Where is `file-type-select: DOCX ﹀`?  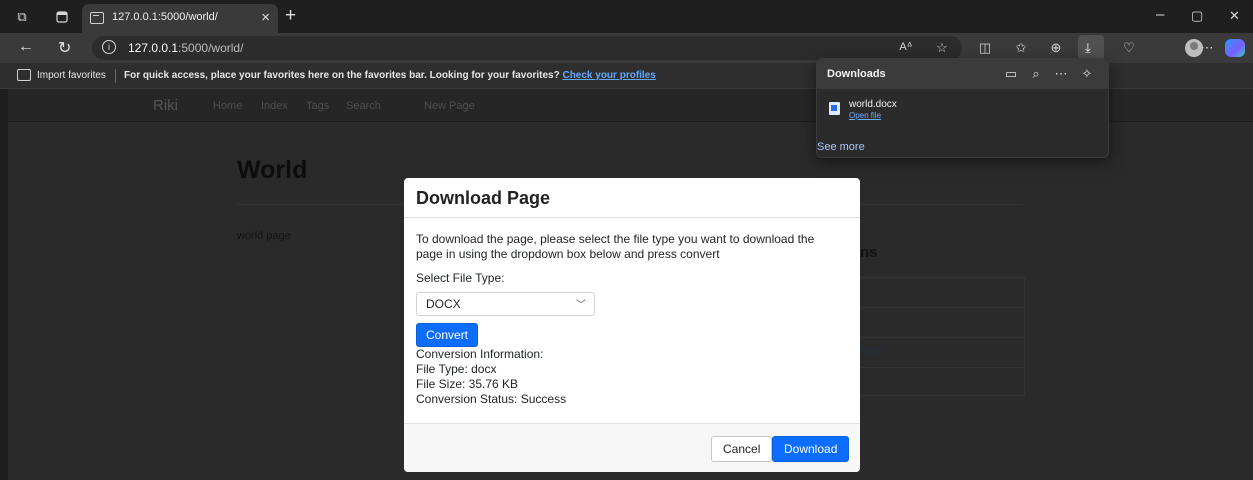 file-type-select: DOCX ﹀ is located at coordinates (505, 304).